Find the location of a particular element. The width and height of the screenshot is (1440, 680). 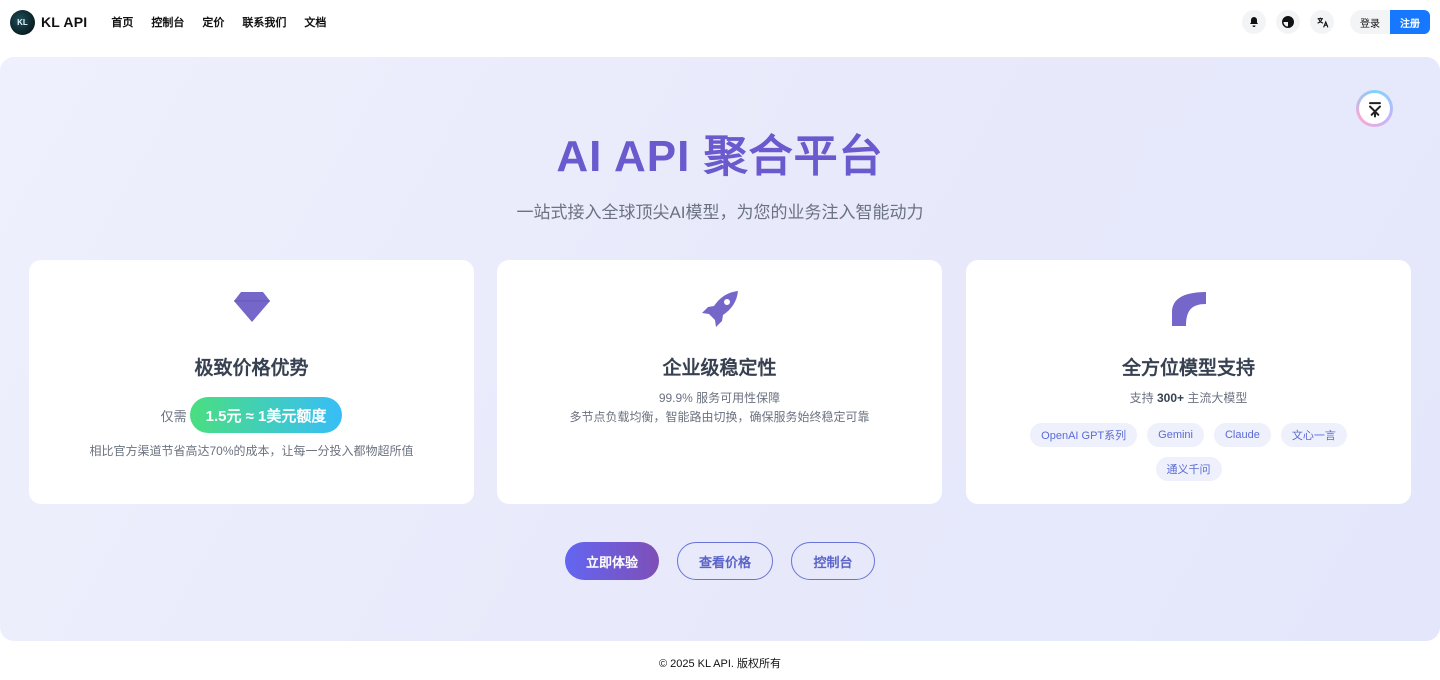

register-button: 注册 is located at coordinates (1410, 22).